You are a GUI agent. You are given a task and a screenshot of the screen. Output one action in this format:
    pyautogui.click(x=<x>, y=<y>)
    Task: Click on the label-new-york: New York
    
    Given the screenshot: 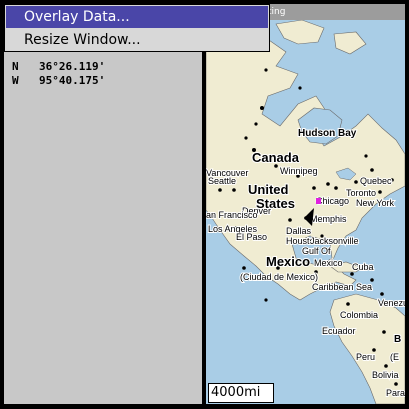 What is the action you would take?
    pyautogui.click(x=375, y=203)
    